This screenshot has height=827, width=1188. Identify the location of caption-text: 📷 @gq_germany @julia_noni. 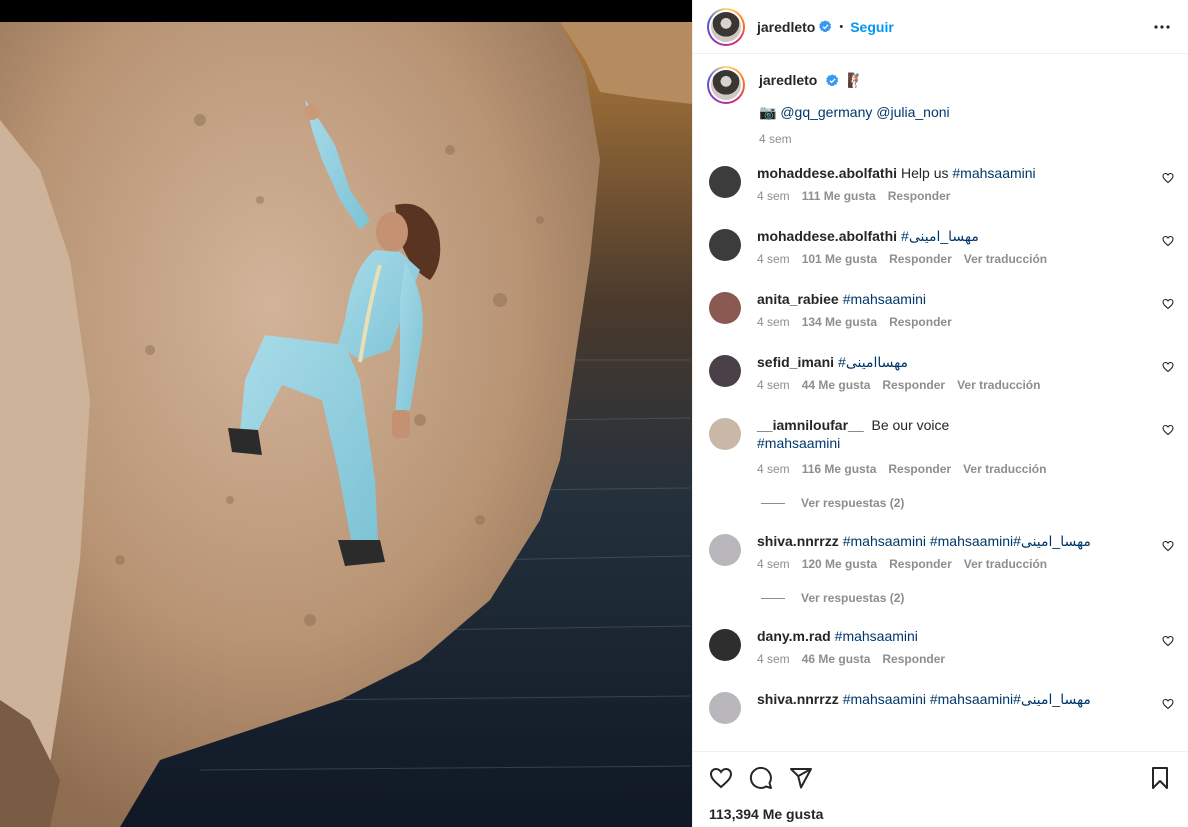
(854, 112).